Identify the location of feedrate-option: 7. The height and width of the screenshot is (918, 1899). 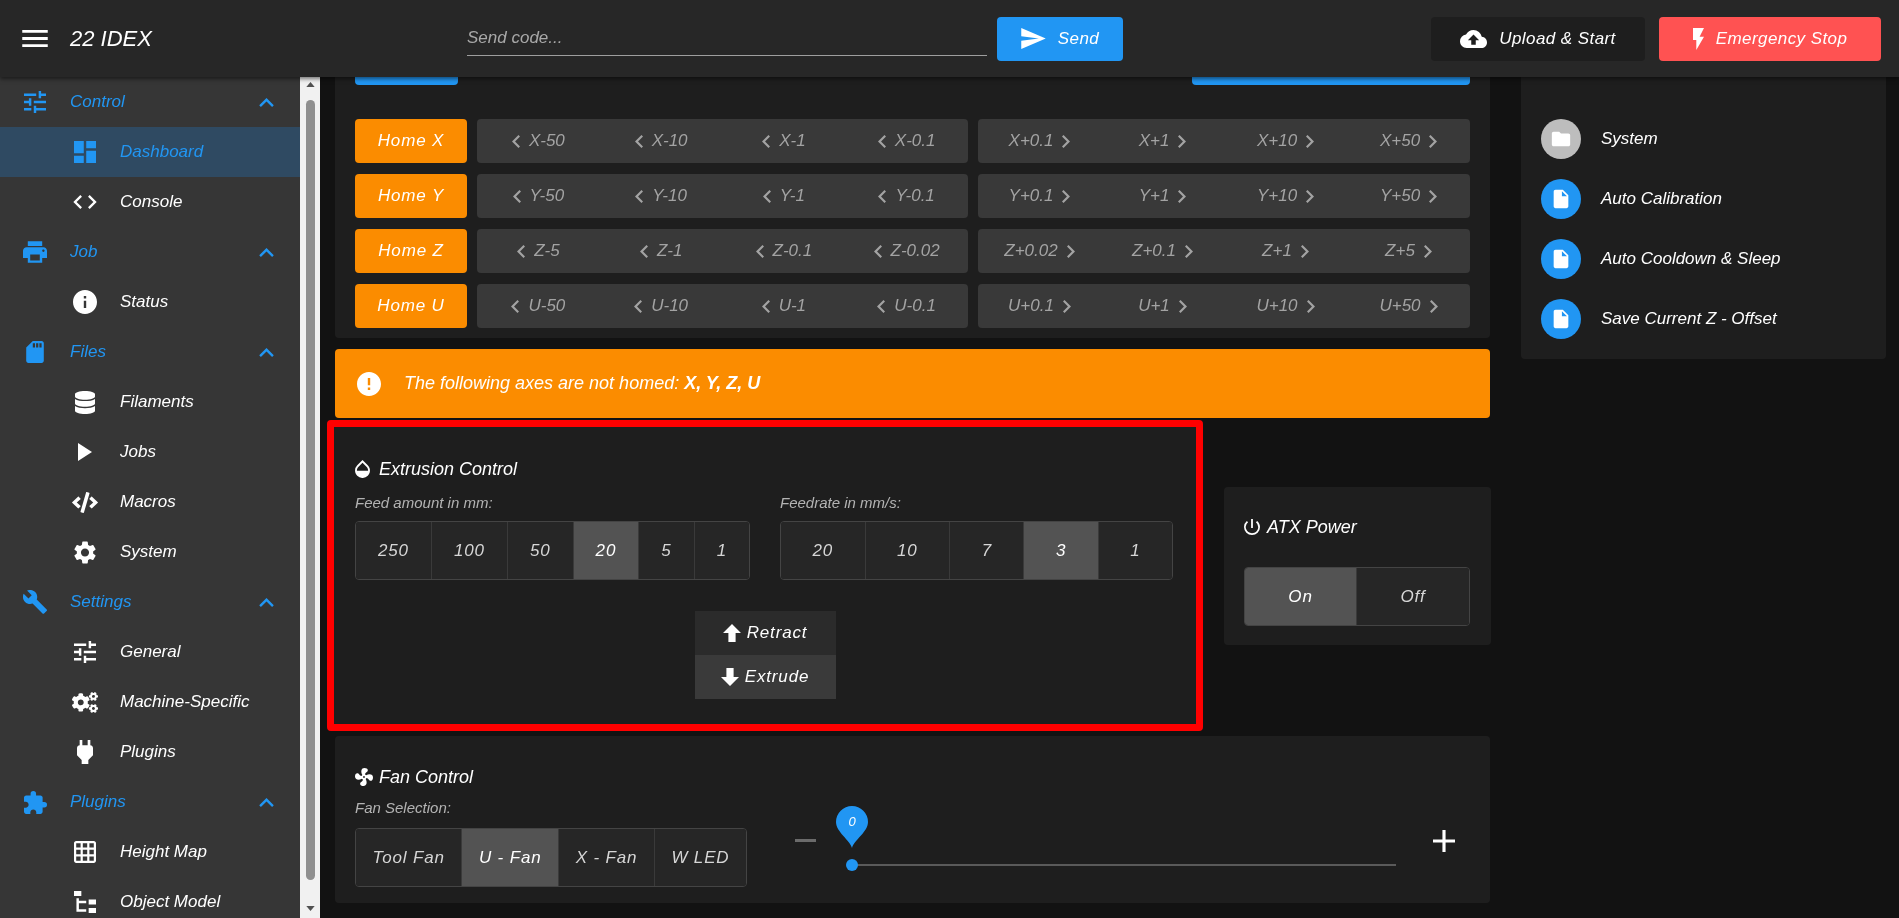
(986, 550).